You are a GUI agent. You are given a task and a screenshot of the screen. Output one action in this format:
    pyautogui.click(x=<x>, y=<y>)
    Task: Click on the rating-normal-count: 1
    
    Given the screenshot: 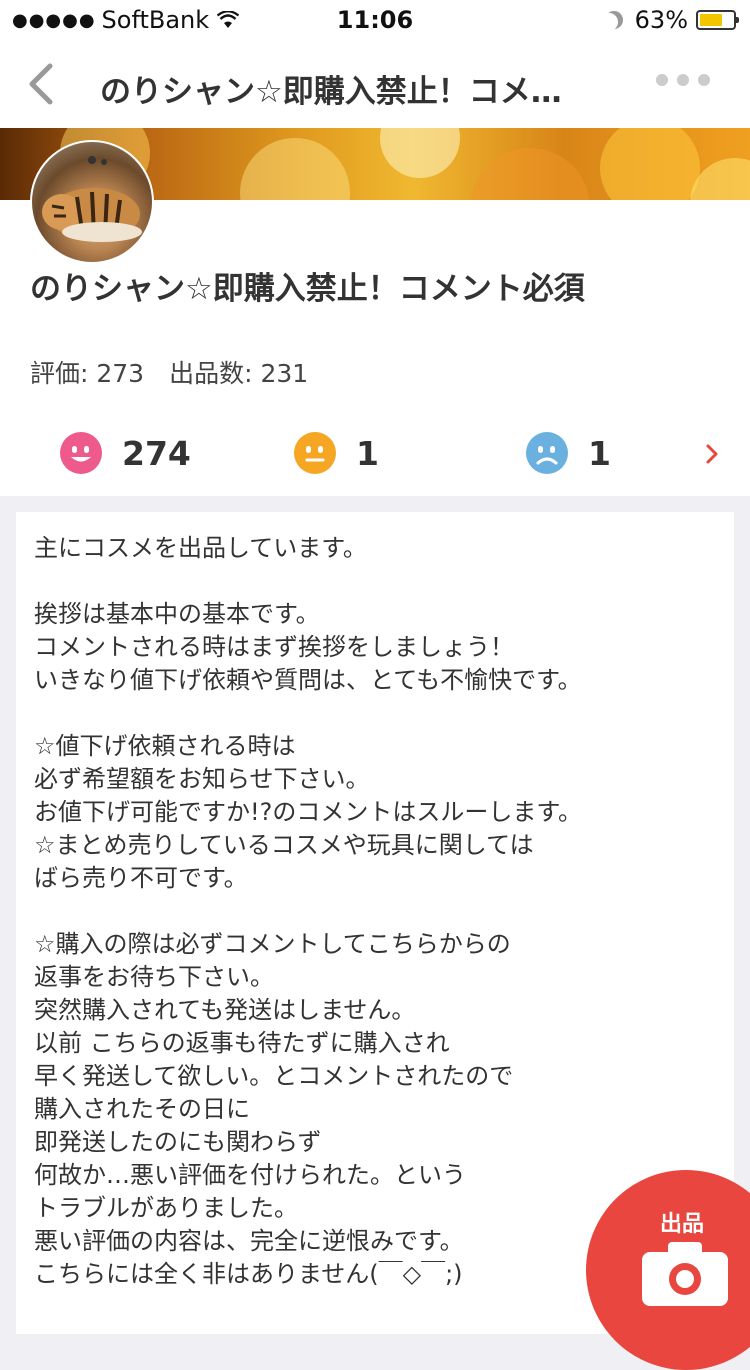 What is the action you would take?
    pyautogui.click(x=367, y=453)
    